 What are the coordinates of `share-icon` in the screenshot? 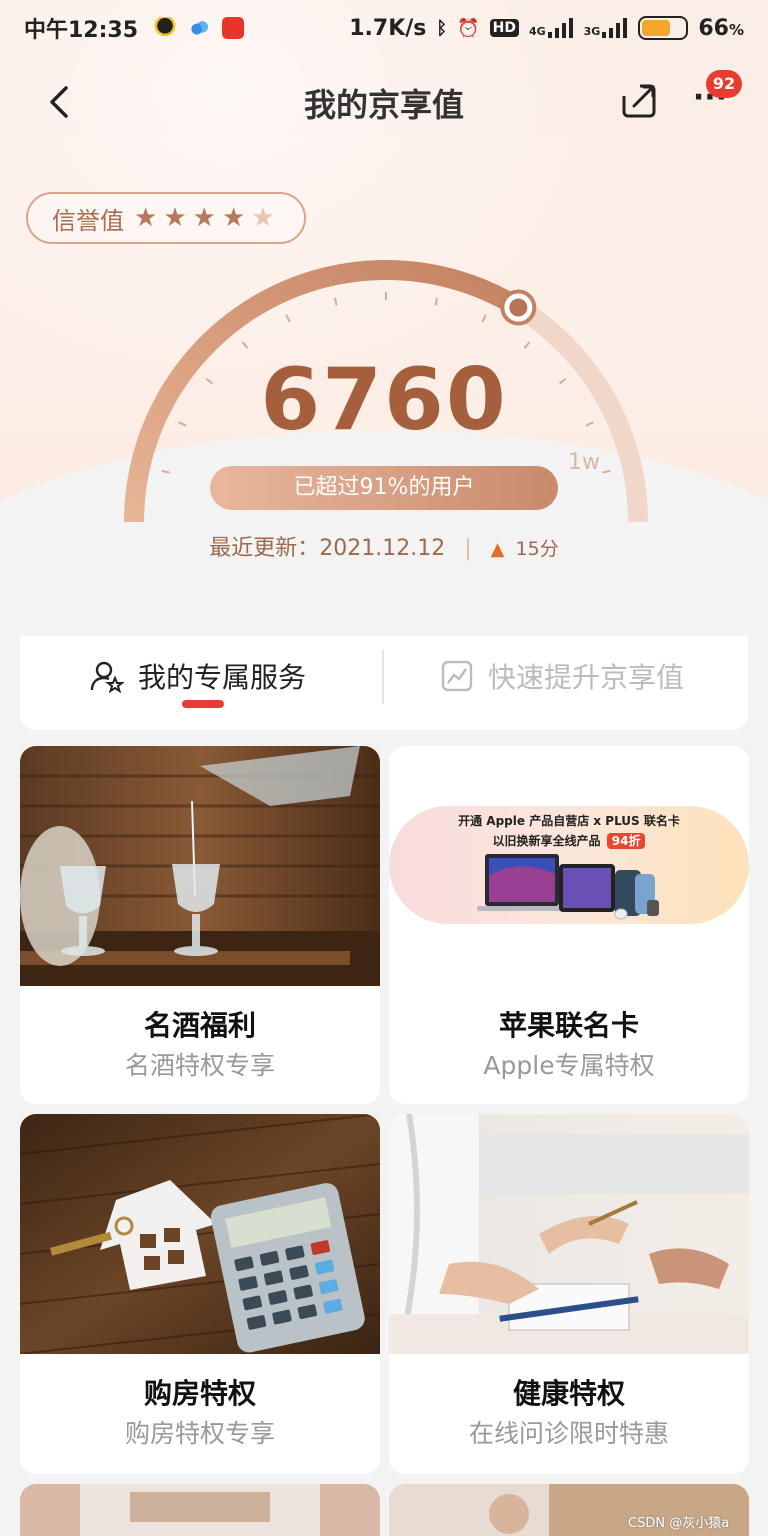 It's located at (639, 101).